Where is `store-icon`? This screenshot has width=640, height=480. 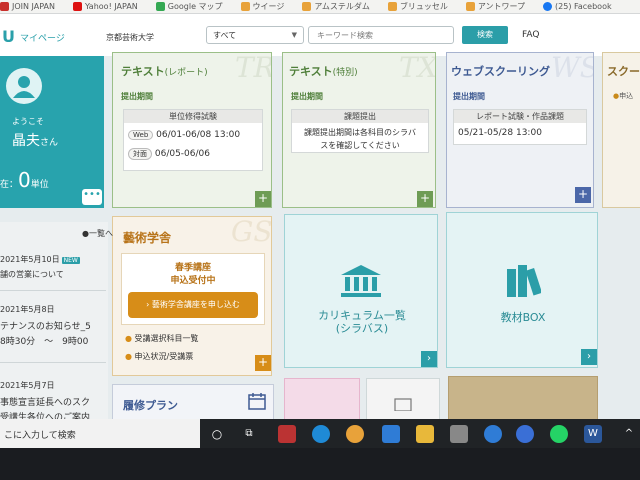 store-icon is located at coordinates (459, 434).